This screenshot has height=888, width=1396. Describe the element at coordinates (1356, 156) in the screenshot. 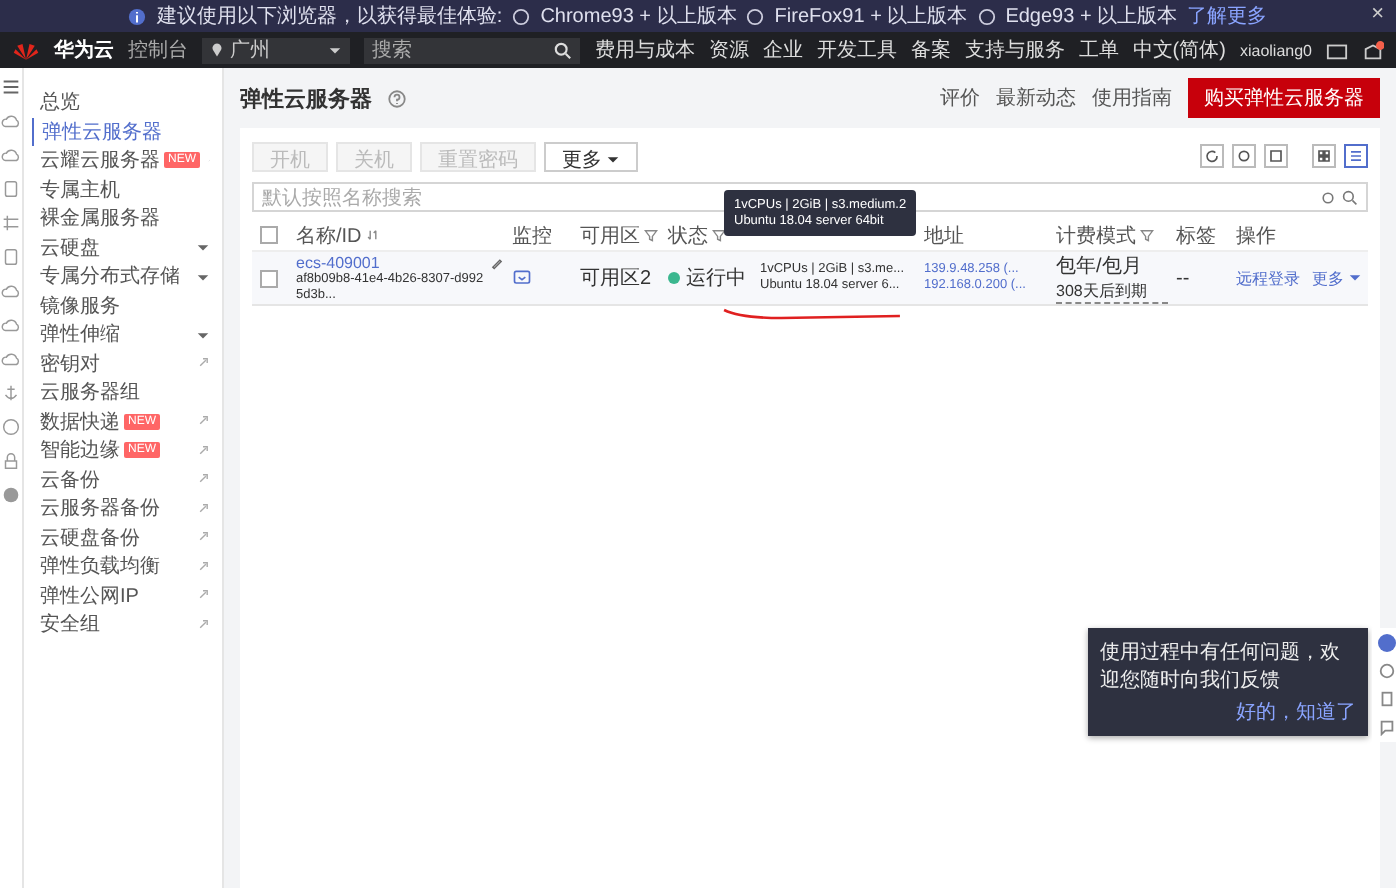

I see `list-view-icon` at that location.